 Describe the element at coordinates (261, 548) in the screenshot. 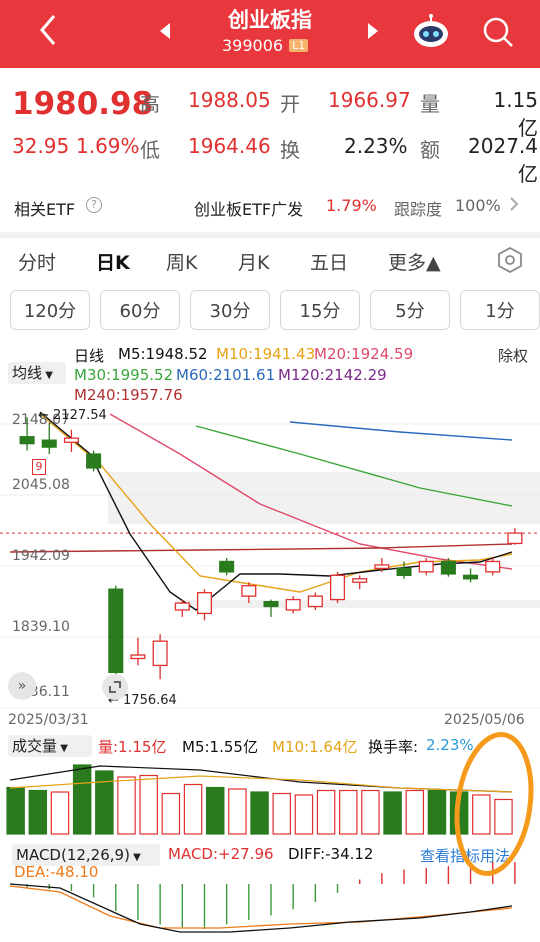

I see `ma240-line` at that location.